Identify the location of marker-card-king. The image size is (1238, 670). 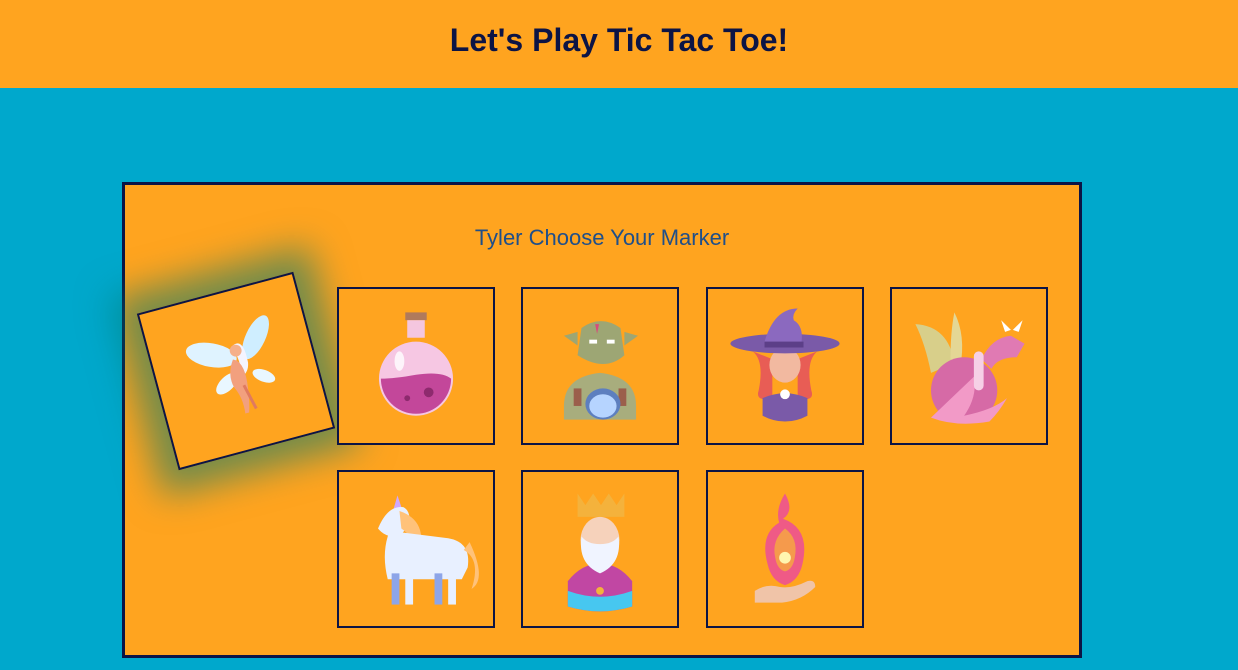
(600, 549).